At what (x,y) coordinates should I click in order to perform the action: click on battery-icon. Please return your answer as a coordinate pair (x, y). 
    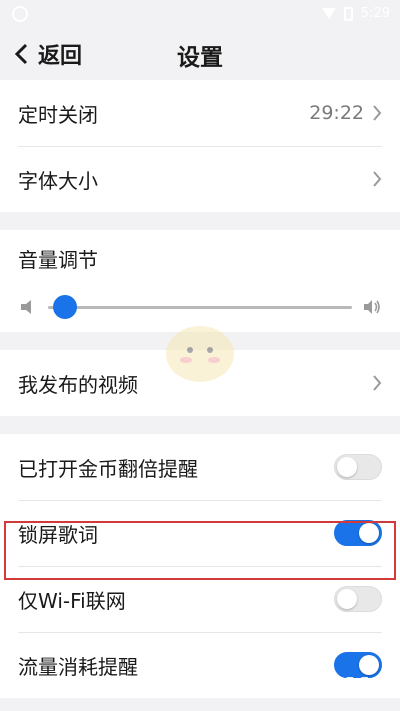
    Looking at the image, I should click on (348, 13).